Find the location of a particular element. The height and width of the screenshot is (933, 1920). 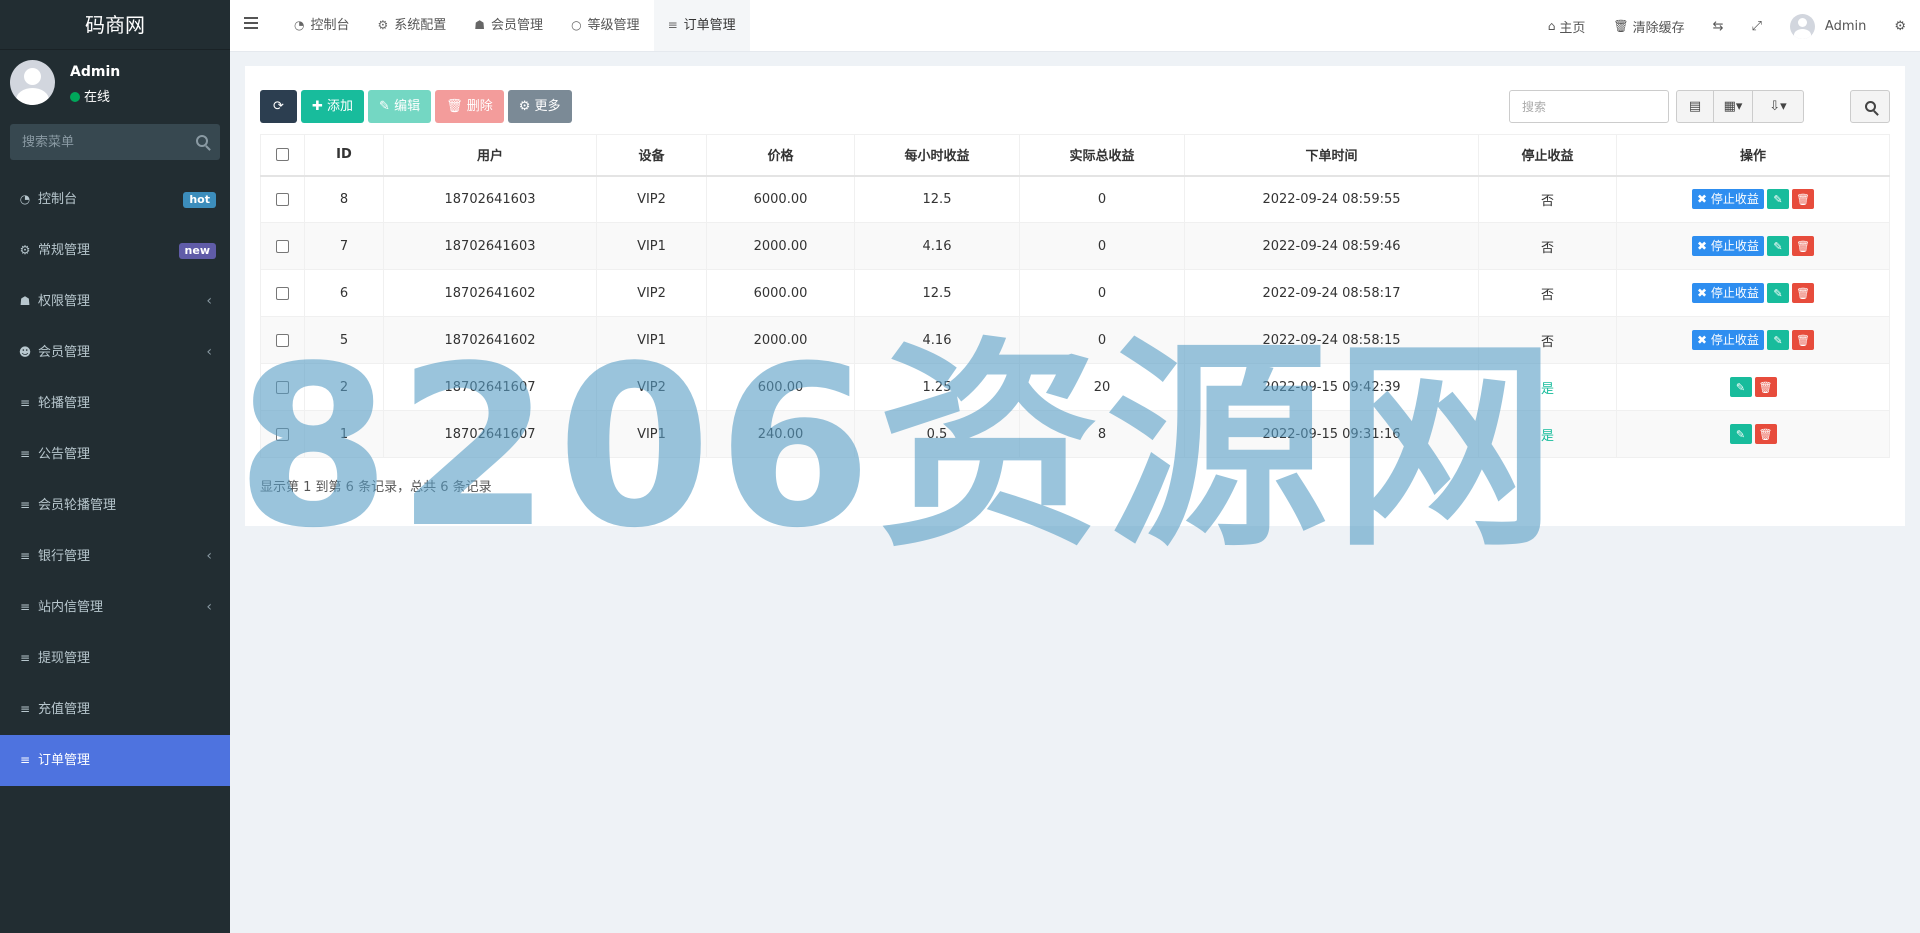

tab-3: ○ 等级管理 is located at coordinates (605, 25).